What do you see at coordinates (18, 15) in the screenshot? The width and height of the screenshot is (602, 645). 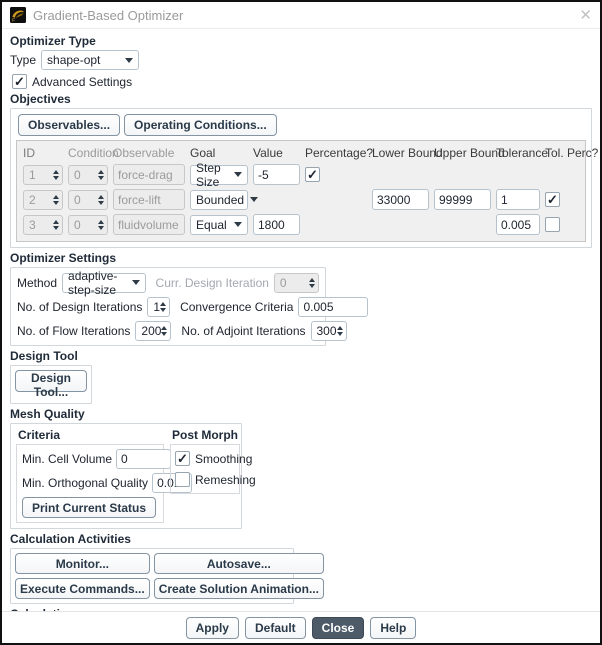 I see `fluent-logo-icon: F` at bounding box center [18, 15].